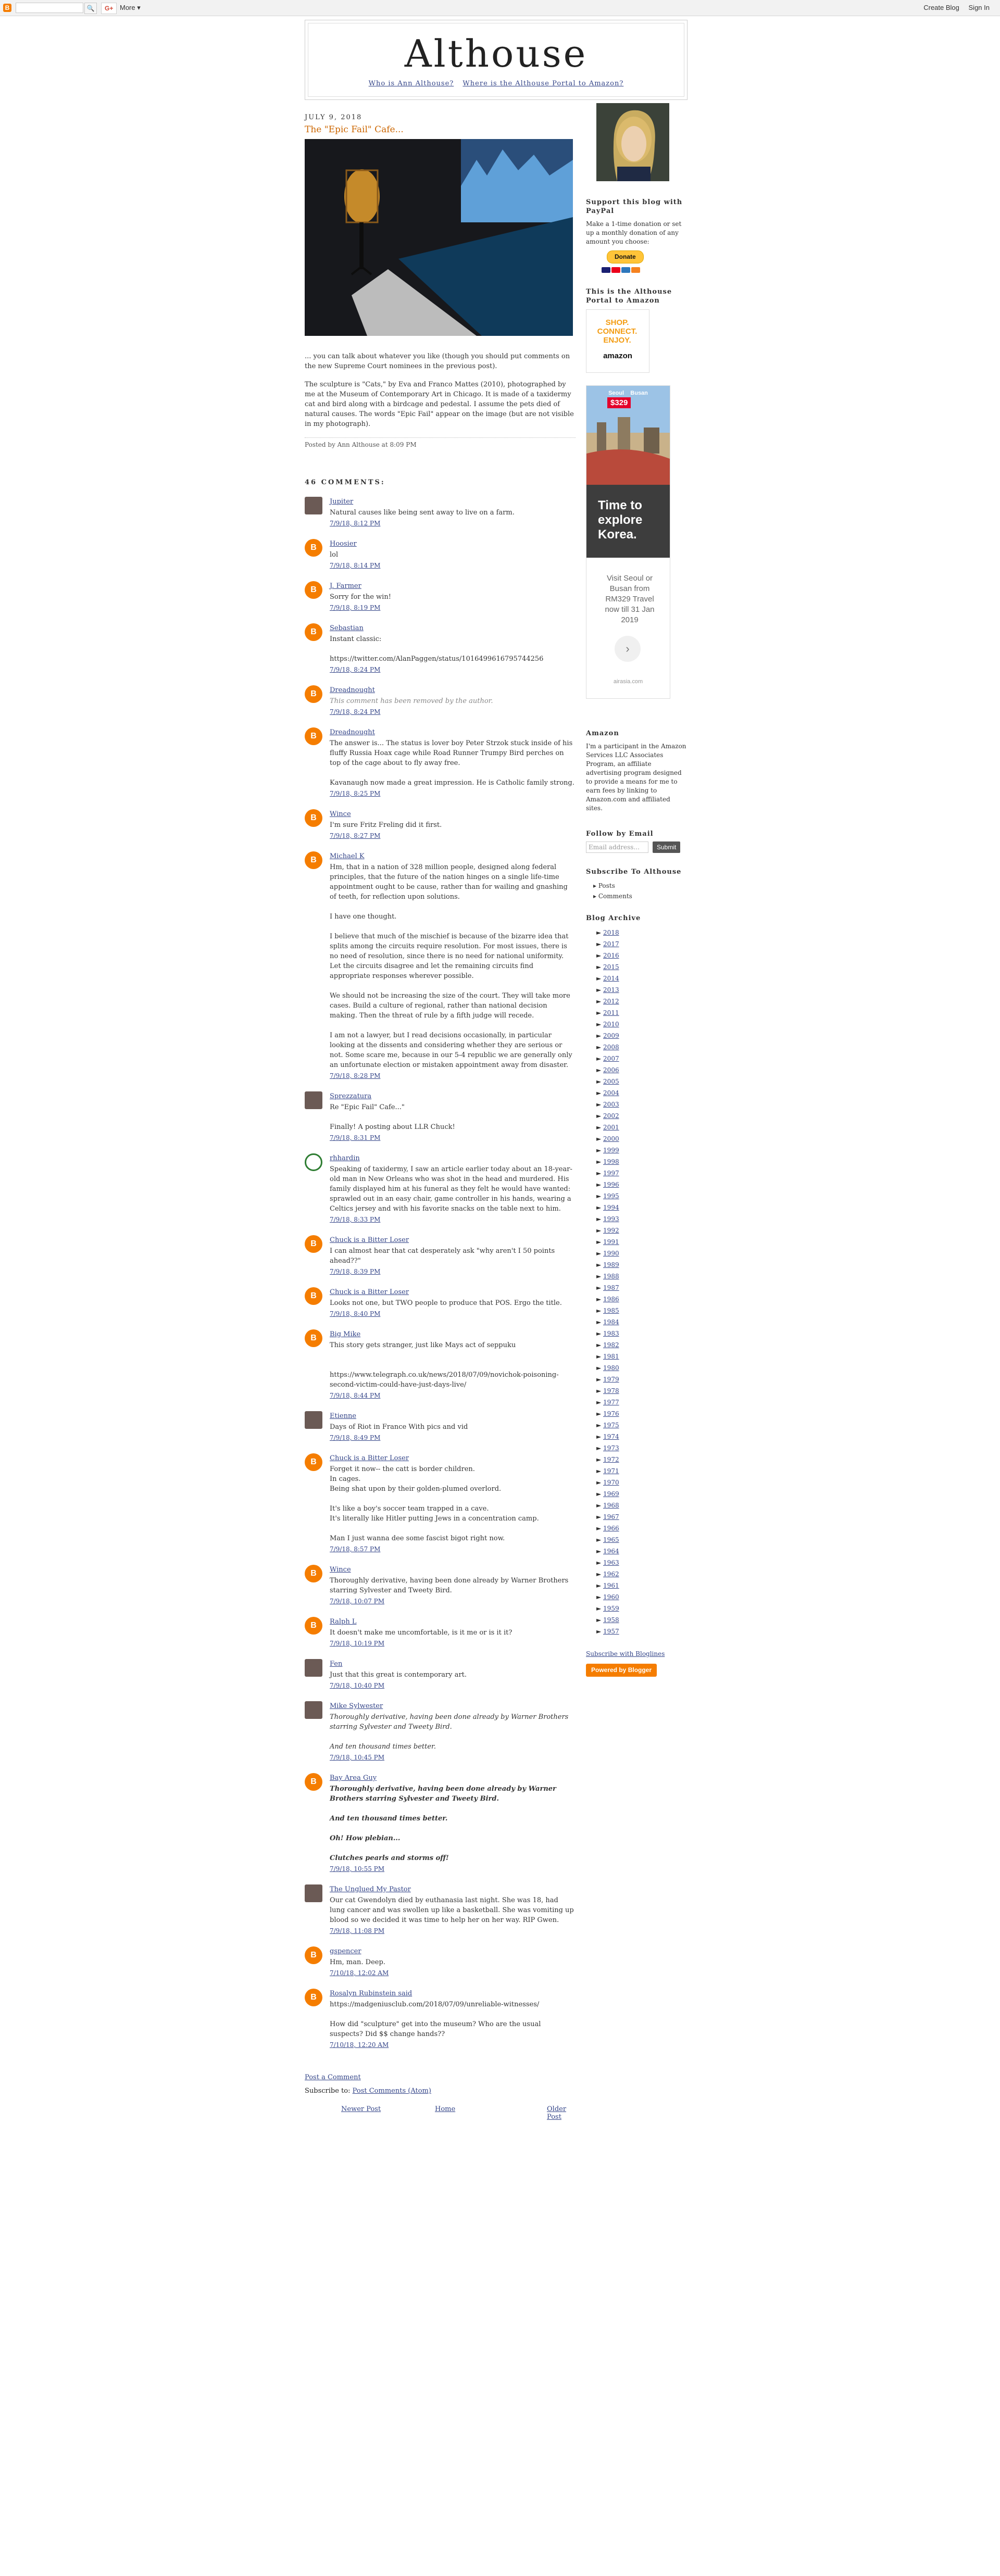 The height and width of the screenshot is (2576, 1000). What do you see at coordinates (637, 1025) in the screenshot?
I see `archive-year-item: ► 2010` at bounding box center [637, 1025].